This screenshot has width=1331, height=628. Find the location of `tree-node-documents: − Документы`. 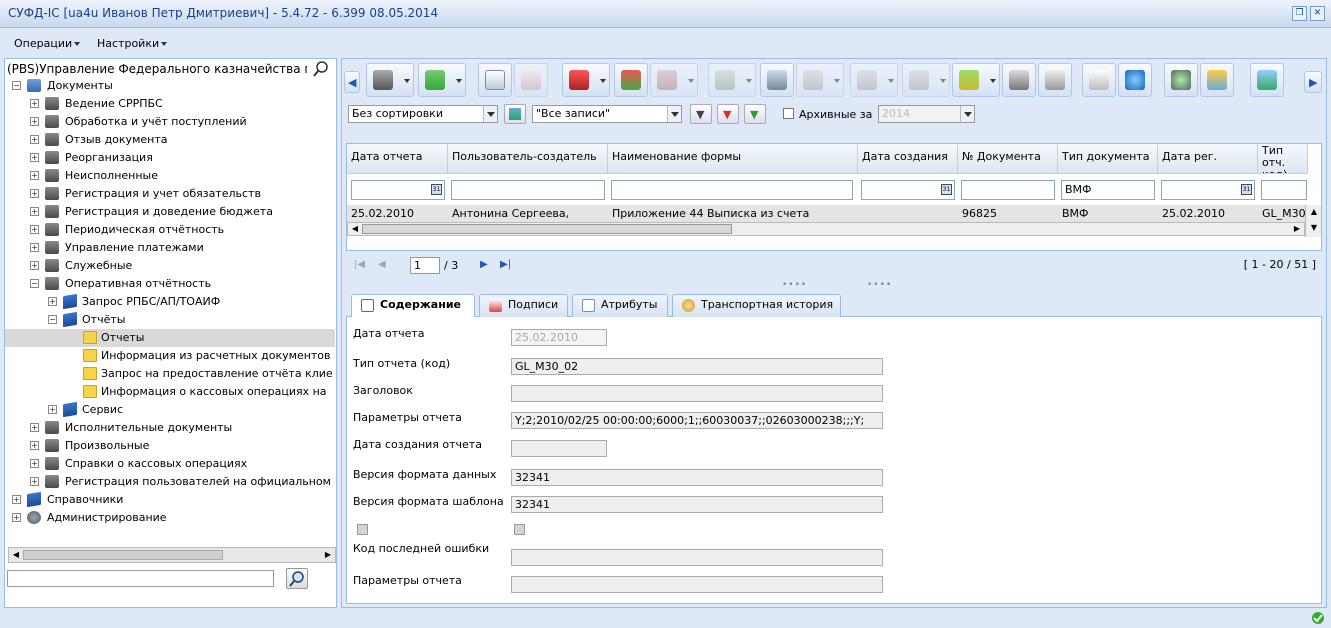

tree-node-documents: − Документы is located at coordinates (170, 86).